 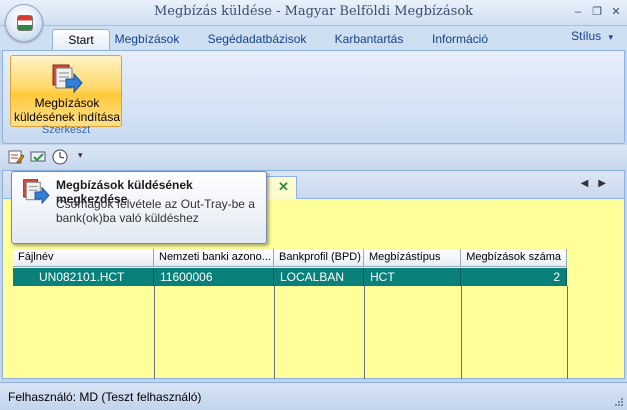 I want to click on column-header-filename: Fájlnév, so click(x=83, y=258).